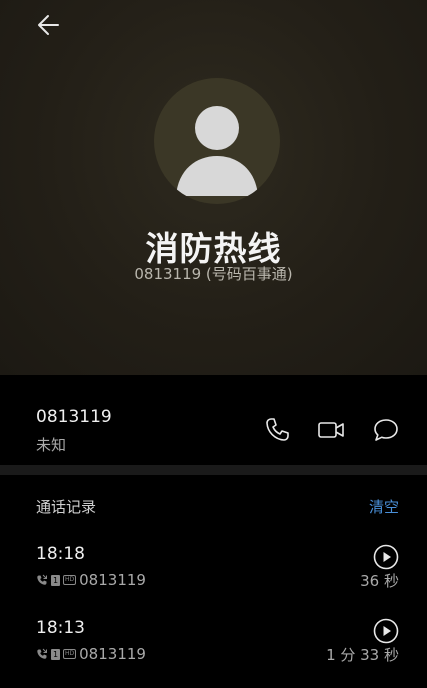 The width and height of the screenshot is (427, 688). Describe the element at coordinates (213, 420) in the screenshot. I see `number-row: 0813119 未知` at that location.